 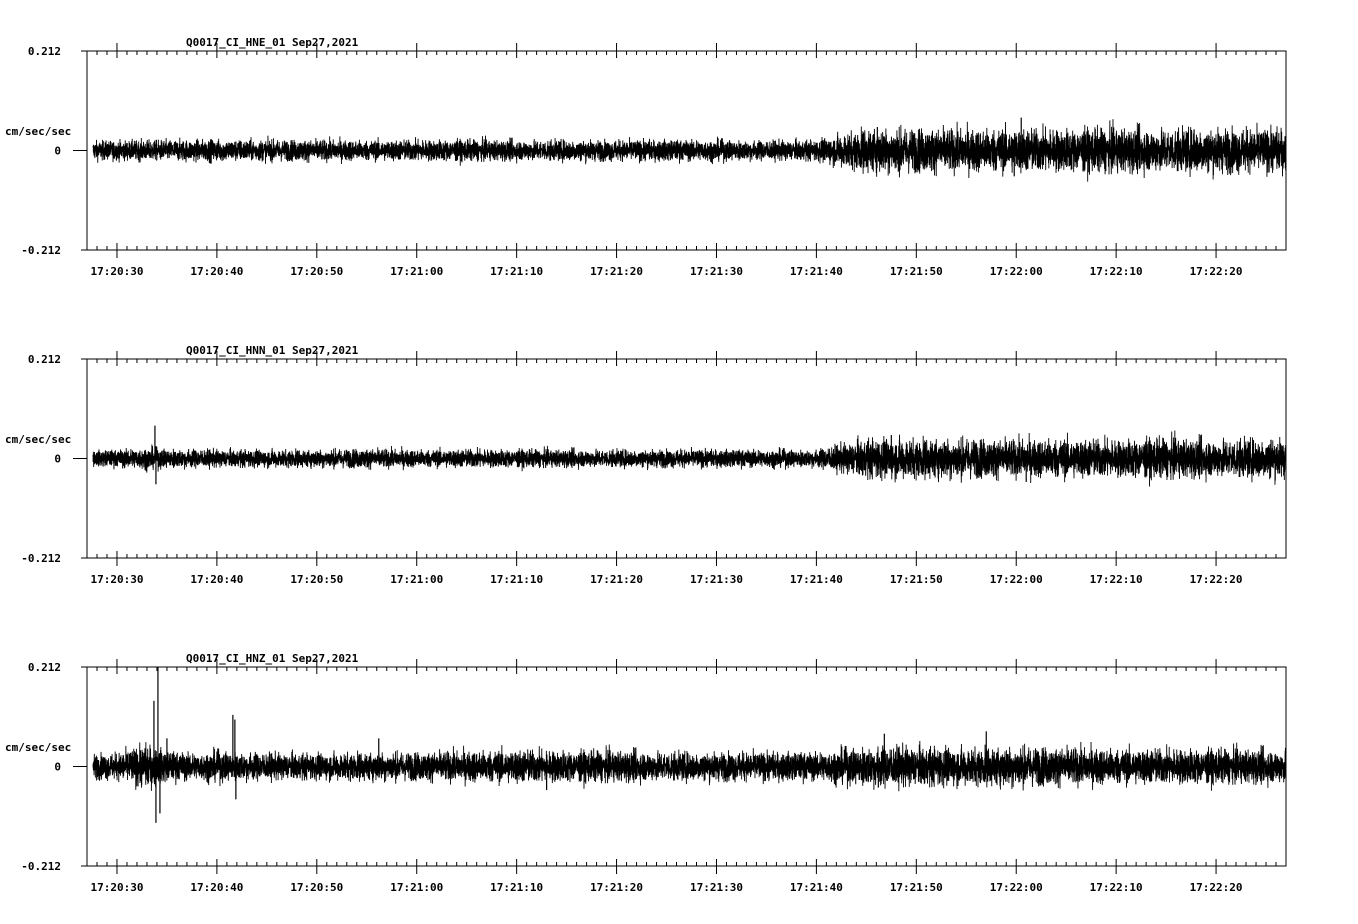 What do you see at coordinates (272, 350) in the screenshot?
I see `panel-title: Q0017_CI_HNN_01 Sep27,2021` at bounding box center [272, 350].